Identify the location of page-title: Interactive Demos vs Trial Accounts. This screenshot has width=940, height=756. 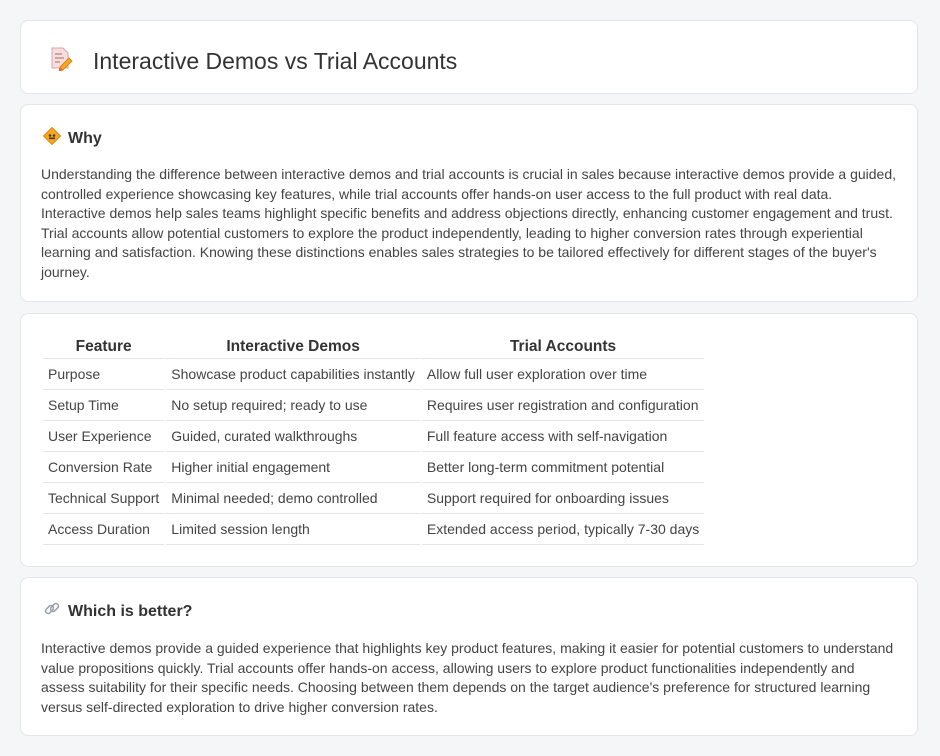
(275, 60).